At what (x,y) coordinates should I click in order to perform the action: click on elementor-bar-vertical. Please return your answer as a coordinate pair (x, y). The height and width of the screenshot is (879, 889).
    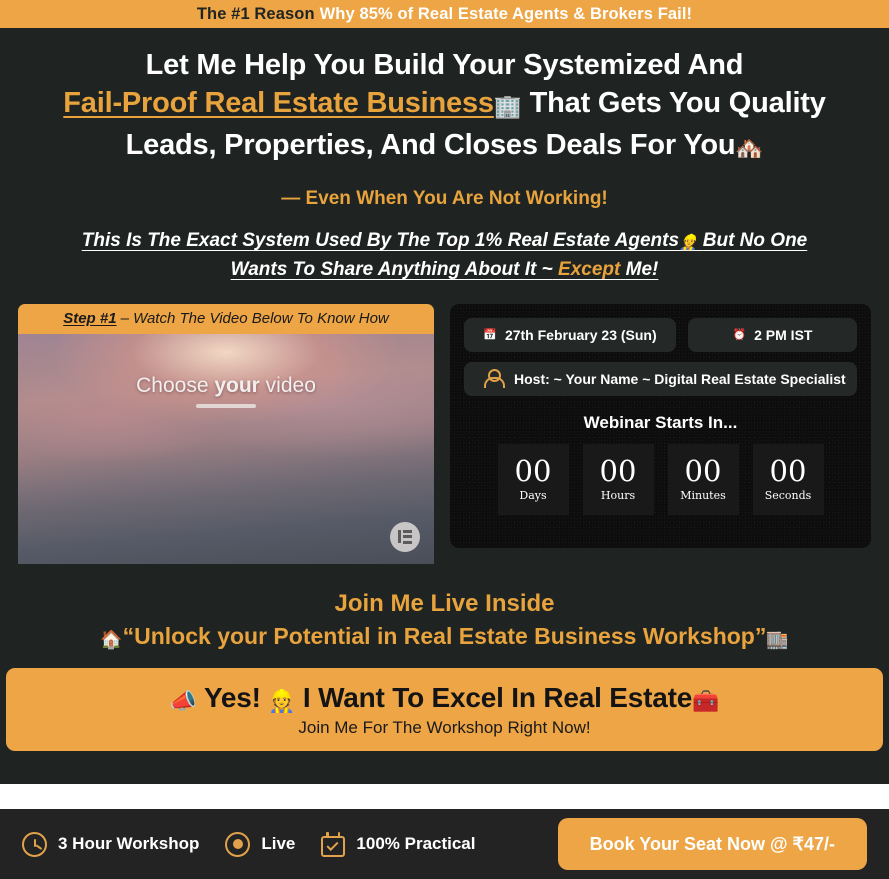
    Looking at the image, I should click on (399, 537).